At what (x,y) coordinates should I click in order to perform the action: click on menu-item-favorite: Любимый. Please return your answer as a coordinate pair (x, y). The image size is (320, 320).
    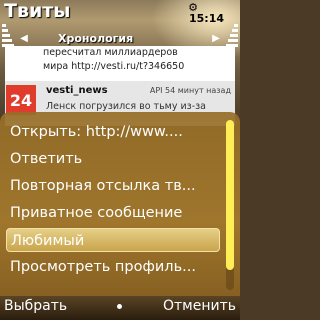
    Looking at the image, I should click on (113, 240).